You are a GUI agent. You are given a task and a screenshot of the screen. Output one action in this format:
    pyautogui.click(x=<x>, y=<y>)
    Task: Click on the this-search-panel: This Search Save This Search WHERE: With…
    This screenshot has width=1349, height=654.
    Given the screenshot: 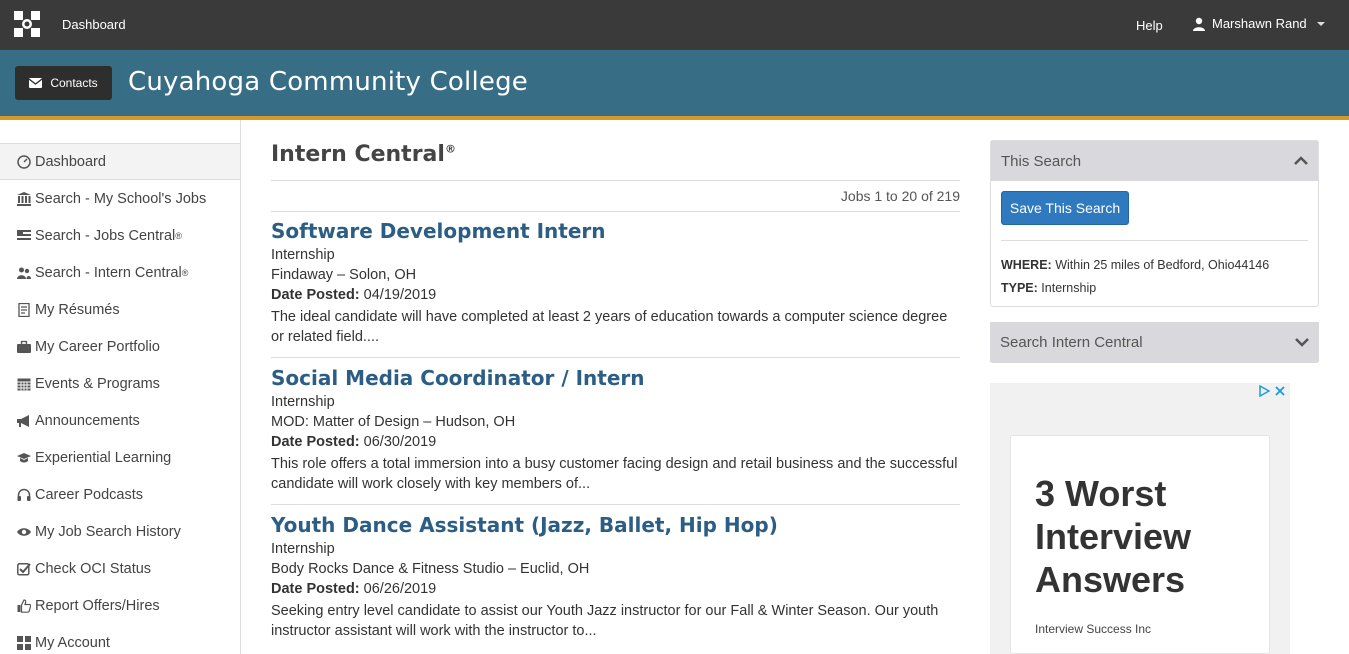 What is the action you would take?
    pyautogui.click(x=1154, y=223)
    